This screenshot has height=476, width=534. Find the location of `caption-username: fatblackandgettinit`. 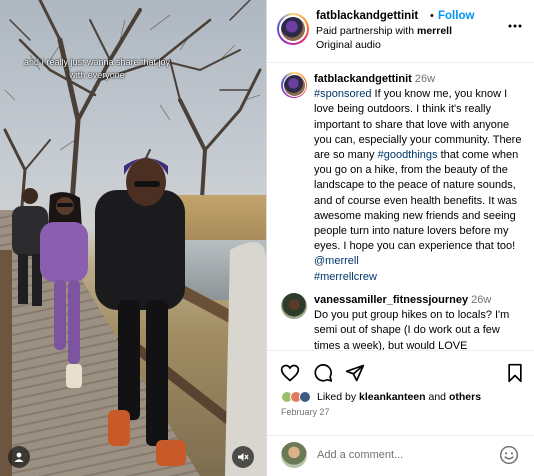

caption-username: fatblackandgettinit is located at coordinates (363, 79).